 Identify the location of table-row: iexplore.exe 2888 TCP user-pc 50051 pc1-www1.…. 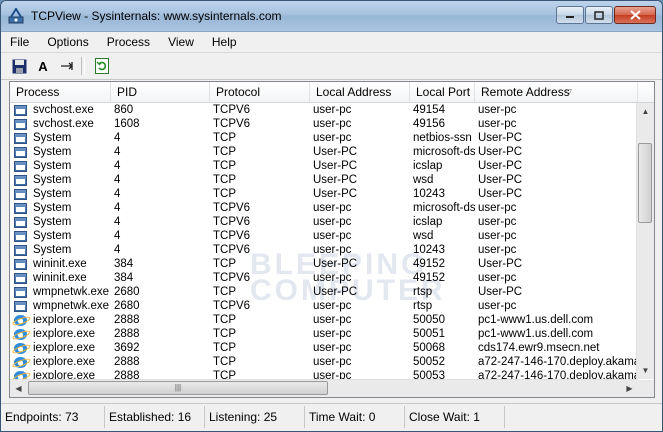
(324, 334).